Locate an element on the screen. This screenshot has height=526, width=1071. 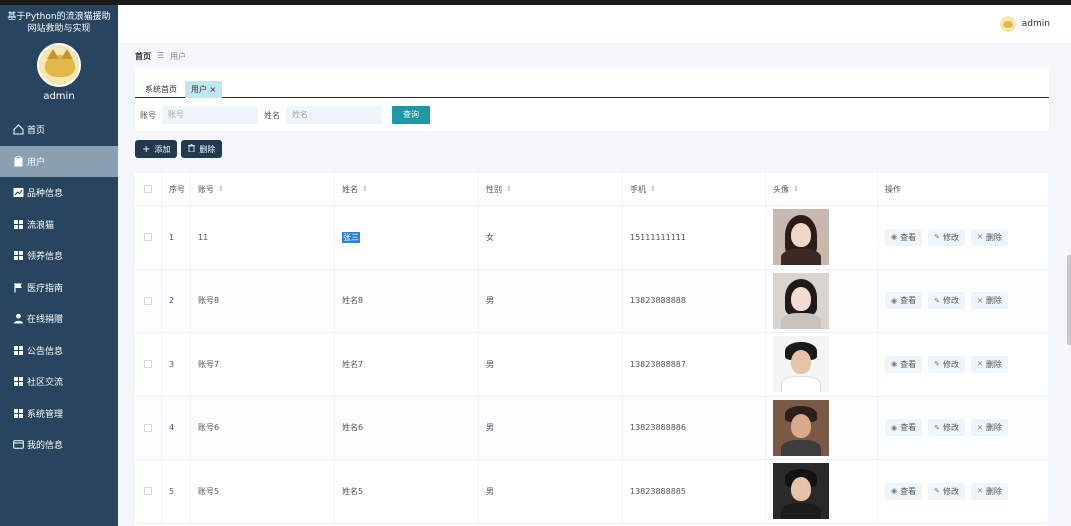
col-phone: 手机 ⇕ is located at coordinates (694, 189).